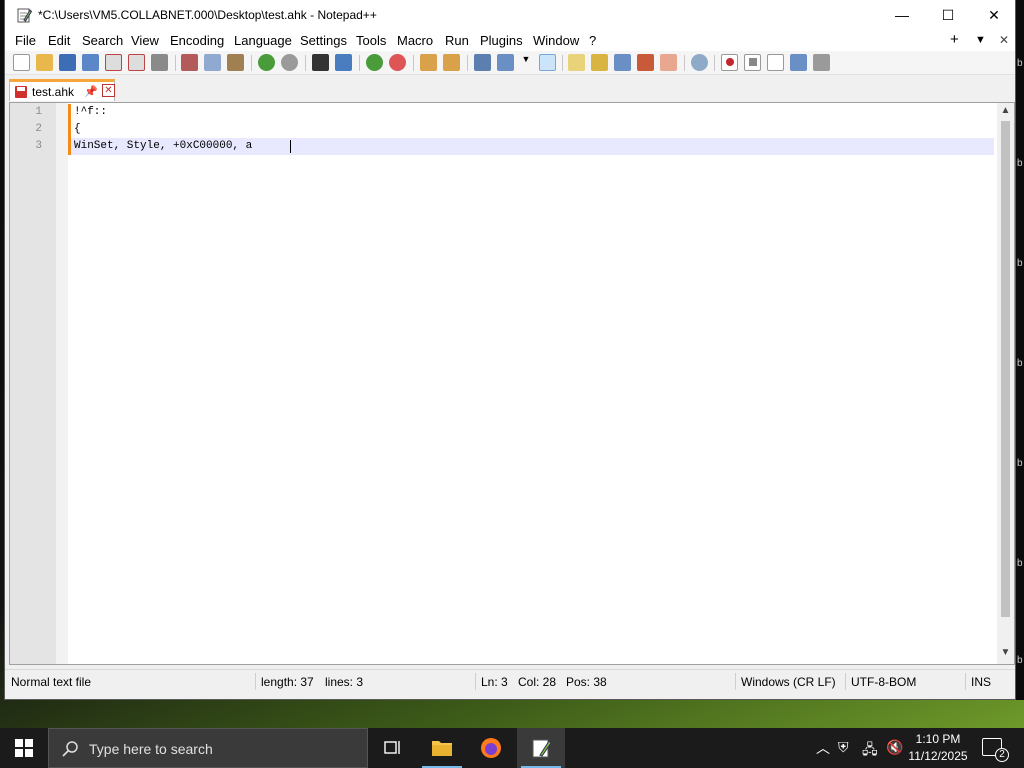 The image size is (1024, 768). I want to click on fold-margin, so click(62, 383).